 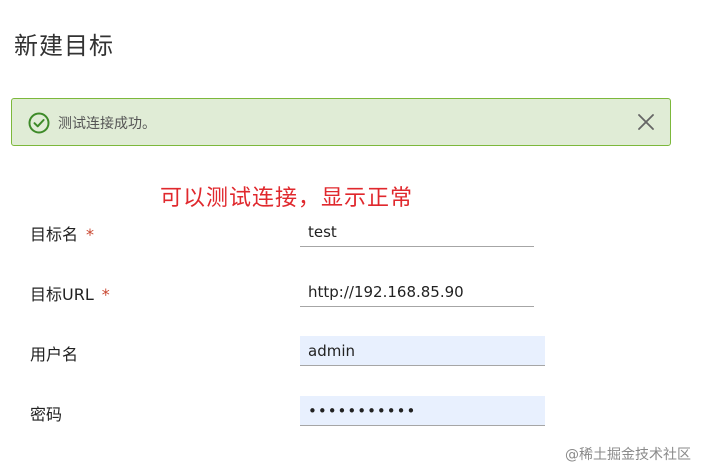 I want to click on username-row: 用户名, so click(x=352, y=355).